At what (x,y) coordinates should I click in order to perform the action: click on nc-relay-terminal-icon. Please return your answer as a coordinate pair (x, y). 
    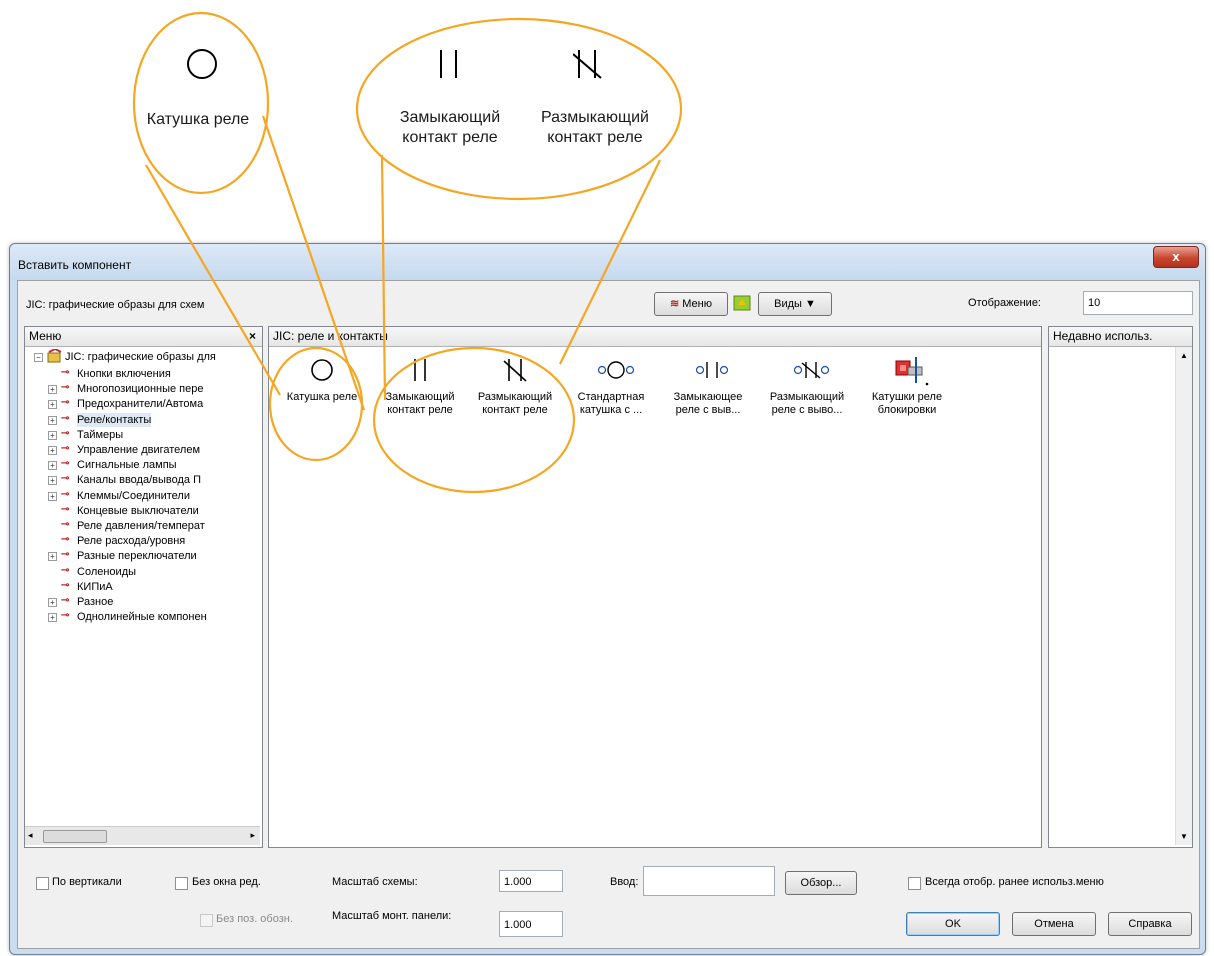
    Looking at the image, I should click on (812, 372).